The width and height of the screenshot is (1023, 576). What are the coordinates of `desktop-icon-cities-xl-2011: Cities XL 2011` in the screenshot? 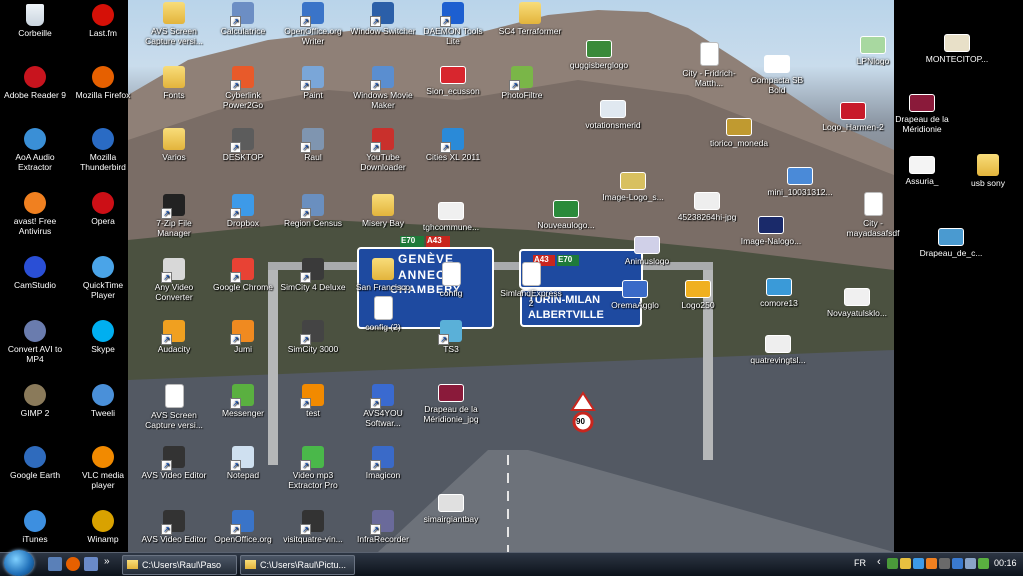 It's located at (453, 145).